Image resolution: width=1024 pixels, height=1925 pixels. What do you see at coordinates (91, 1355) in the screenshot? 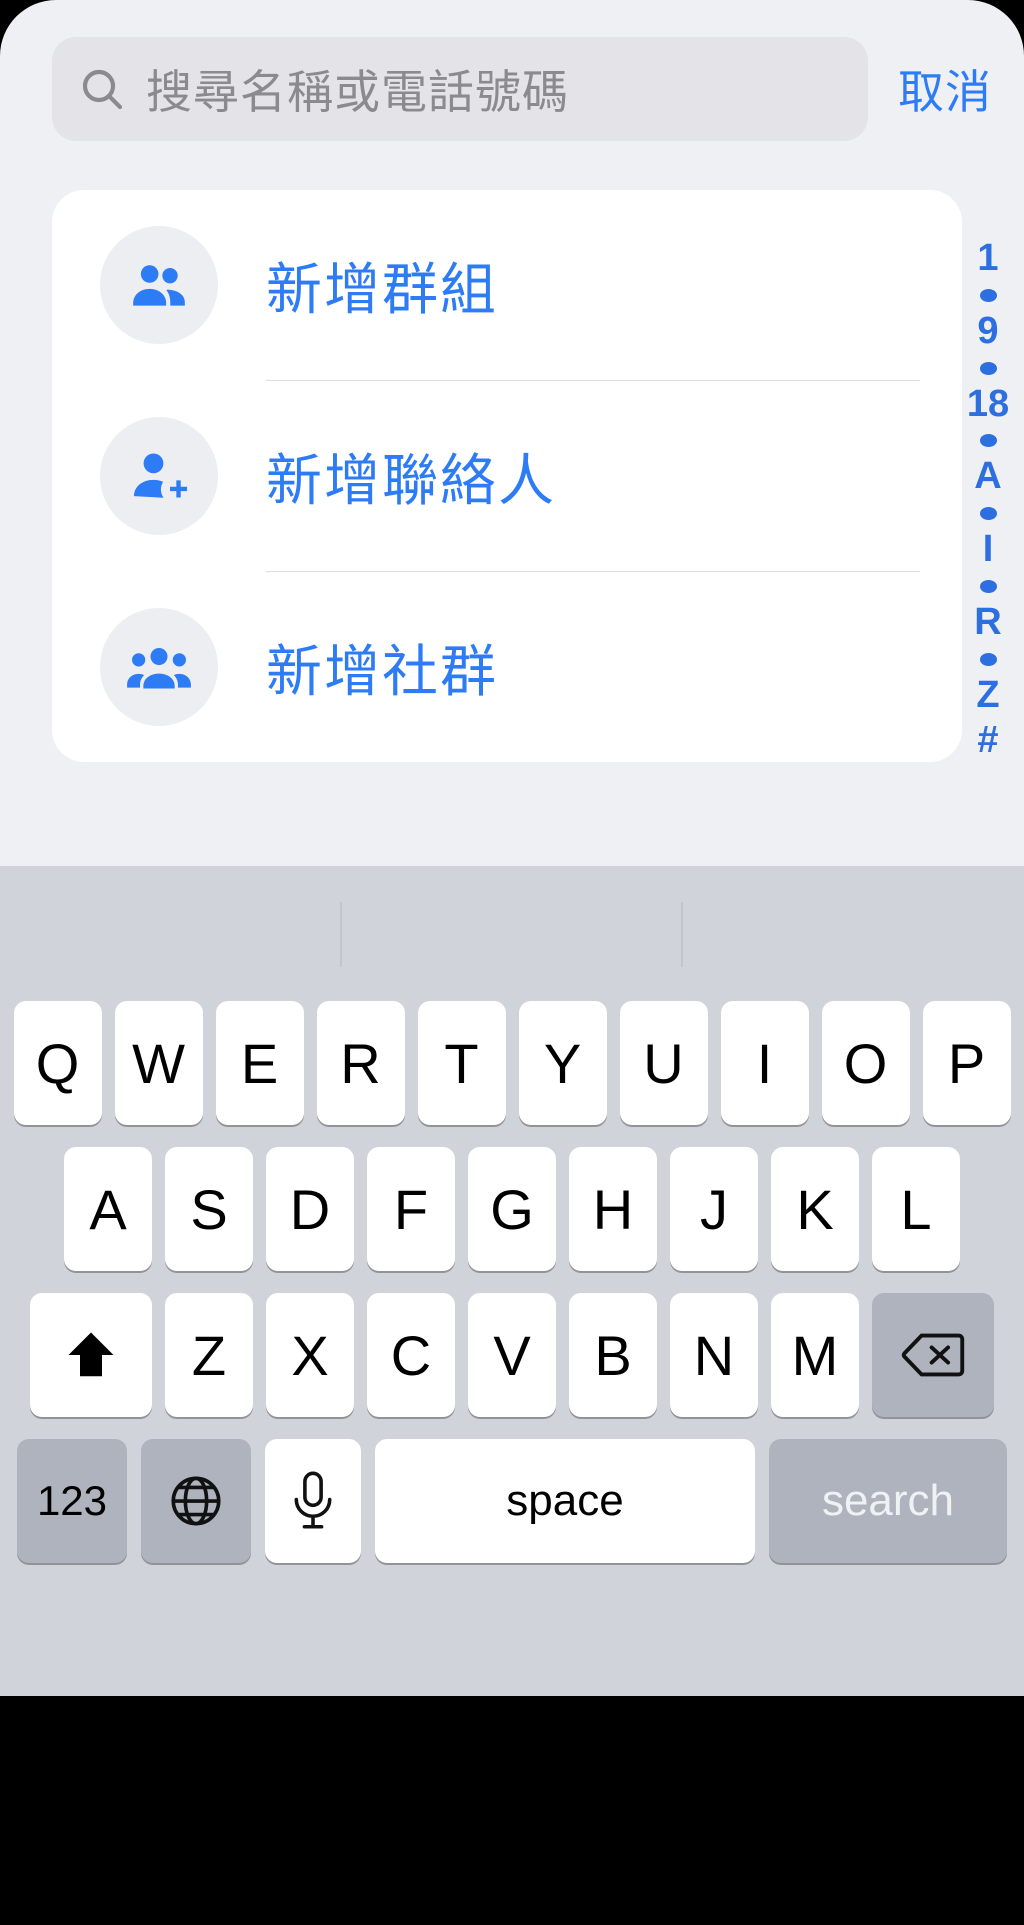
I see `shift-up-arrow-icon` at bounding box center [91, 1355].